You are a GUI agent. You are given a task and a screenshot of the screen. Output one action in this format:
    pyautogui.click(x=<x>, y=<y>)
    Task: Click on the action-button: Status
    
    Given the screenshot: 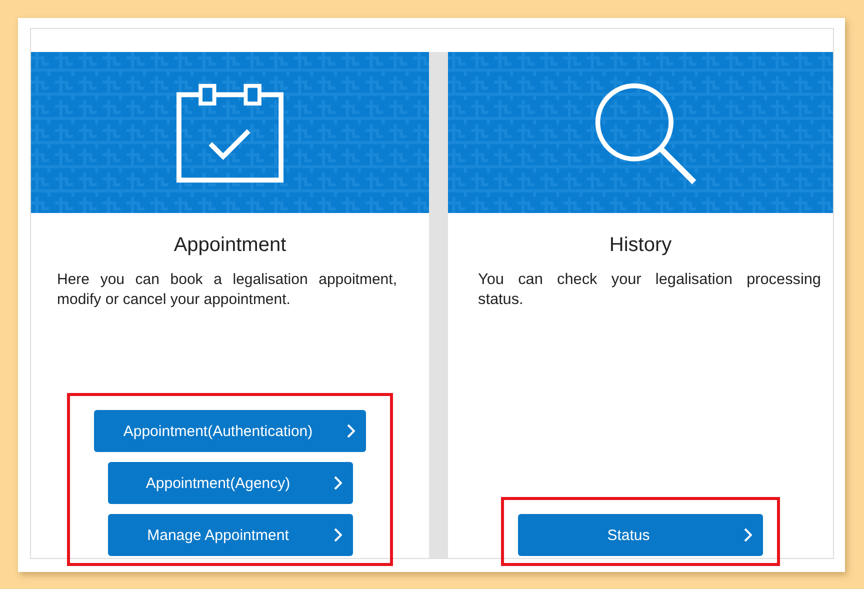 What is the action you would take?
    pyautogui.click(x=640, y=535)
    